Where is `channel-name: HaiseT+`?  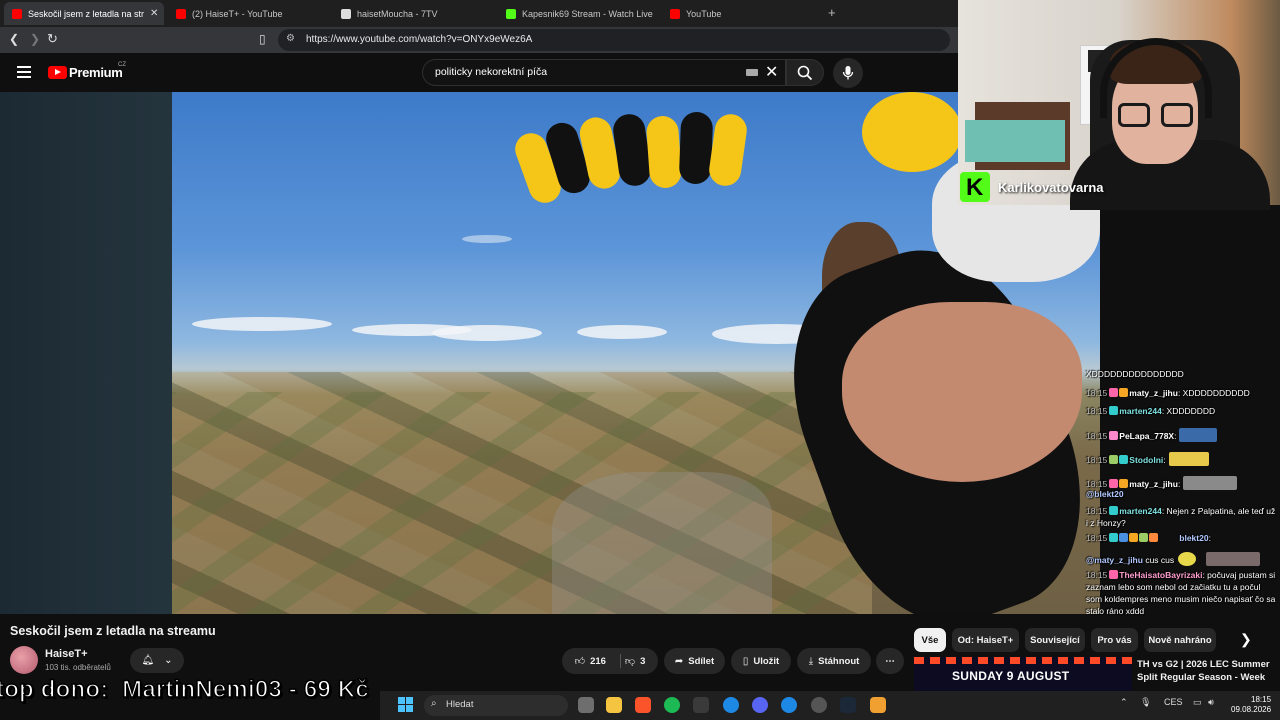 channel-name: HaiseT+ is located at coordinates (66, 654).